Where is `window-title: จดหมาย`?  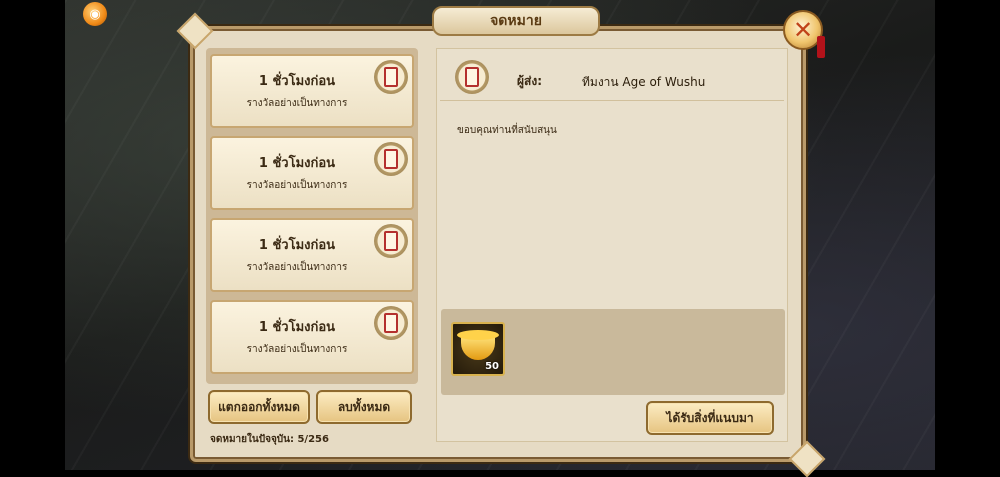
window-title: จดหมาย is located at coordinates (516, 21).